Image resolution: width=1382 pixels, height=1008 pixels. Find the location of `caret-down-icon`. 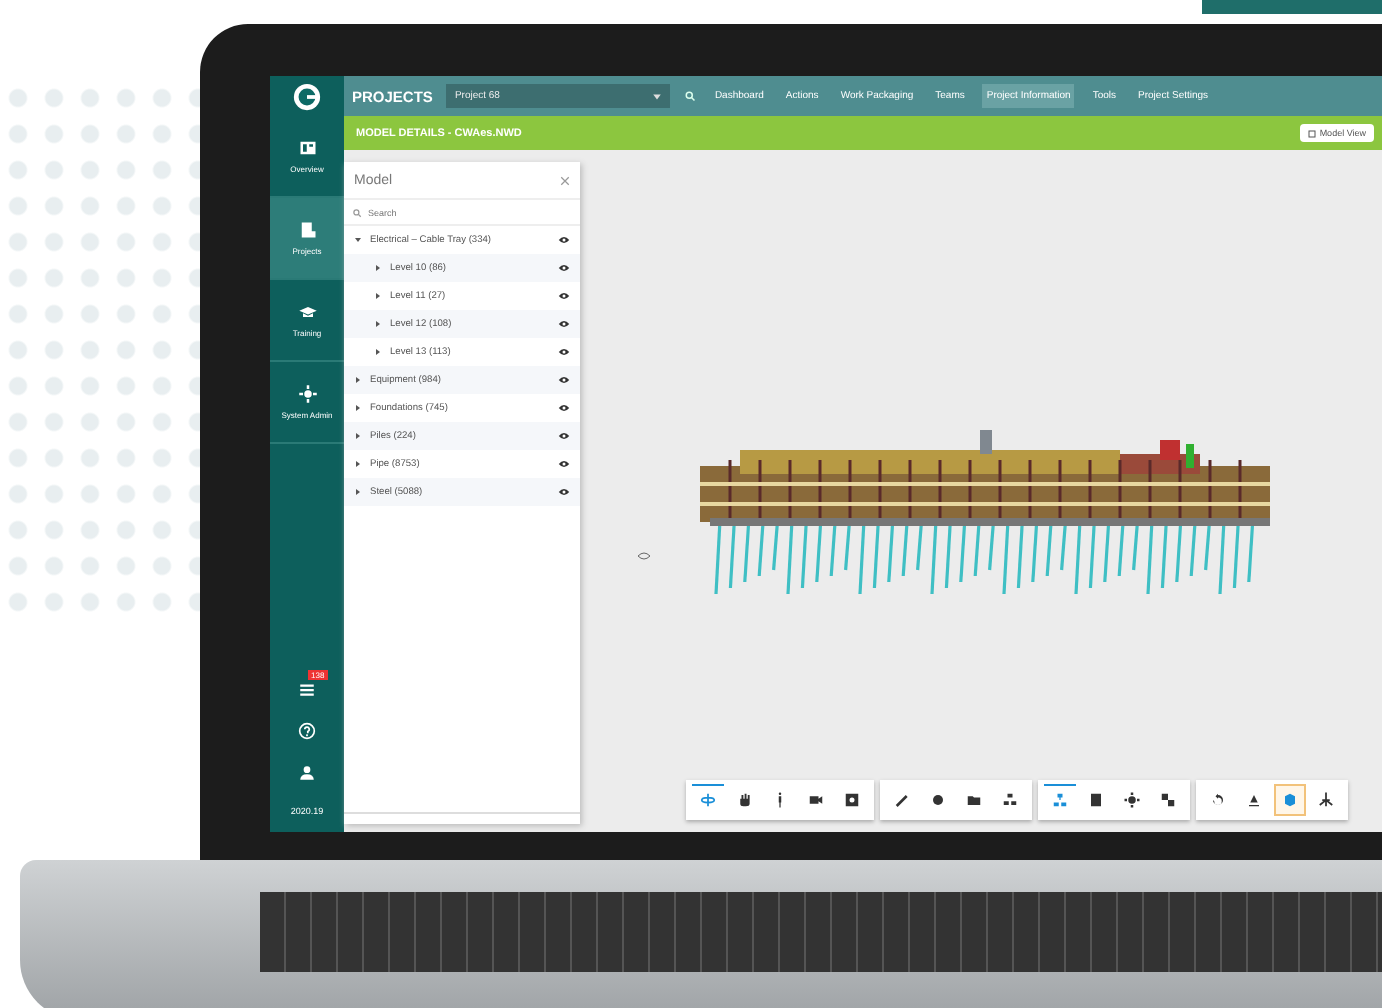

caret-down-icon is located at coordinates (358, 240).